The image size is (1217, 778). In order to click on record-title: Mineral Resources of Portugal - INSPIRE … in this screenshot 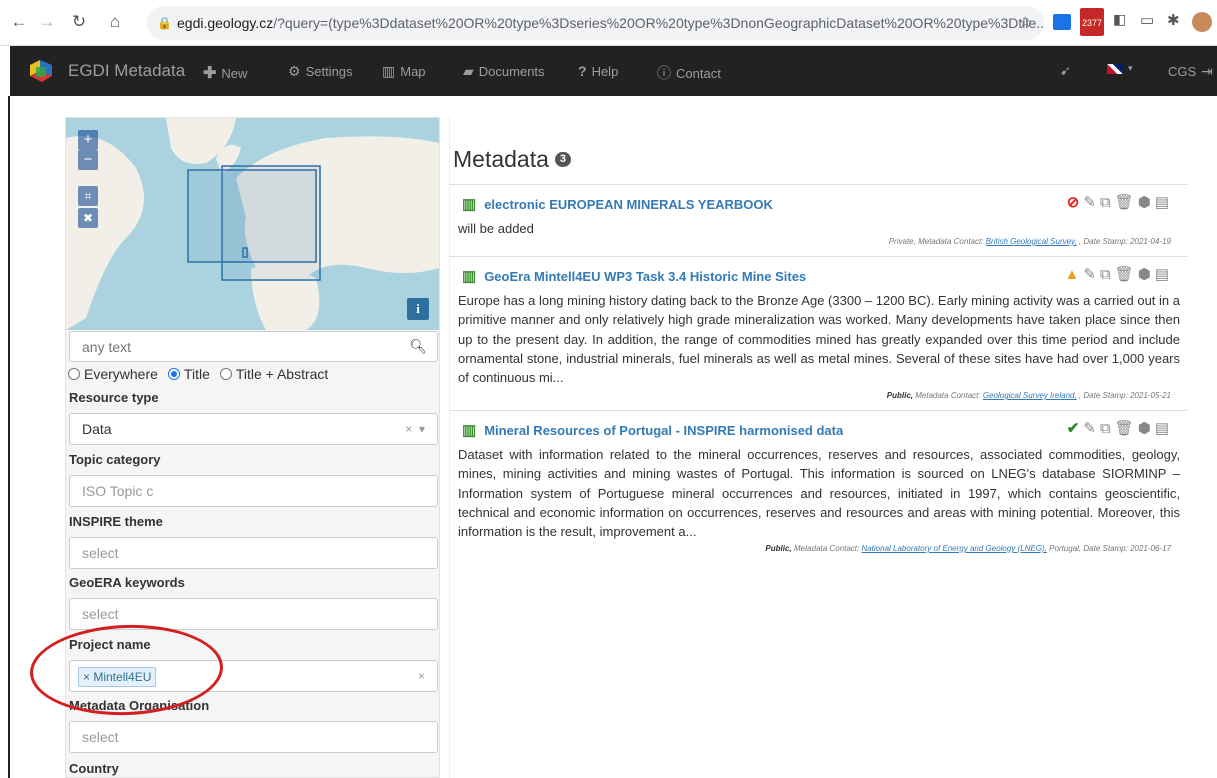, I will do `click(664, 430)`.